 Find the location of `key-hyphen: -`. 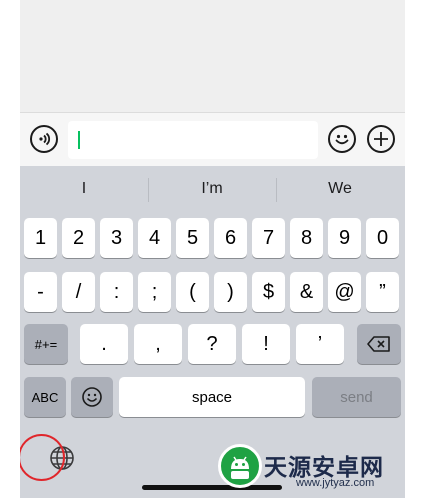

key-hyphen: - is located at coordinates (40, 292).